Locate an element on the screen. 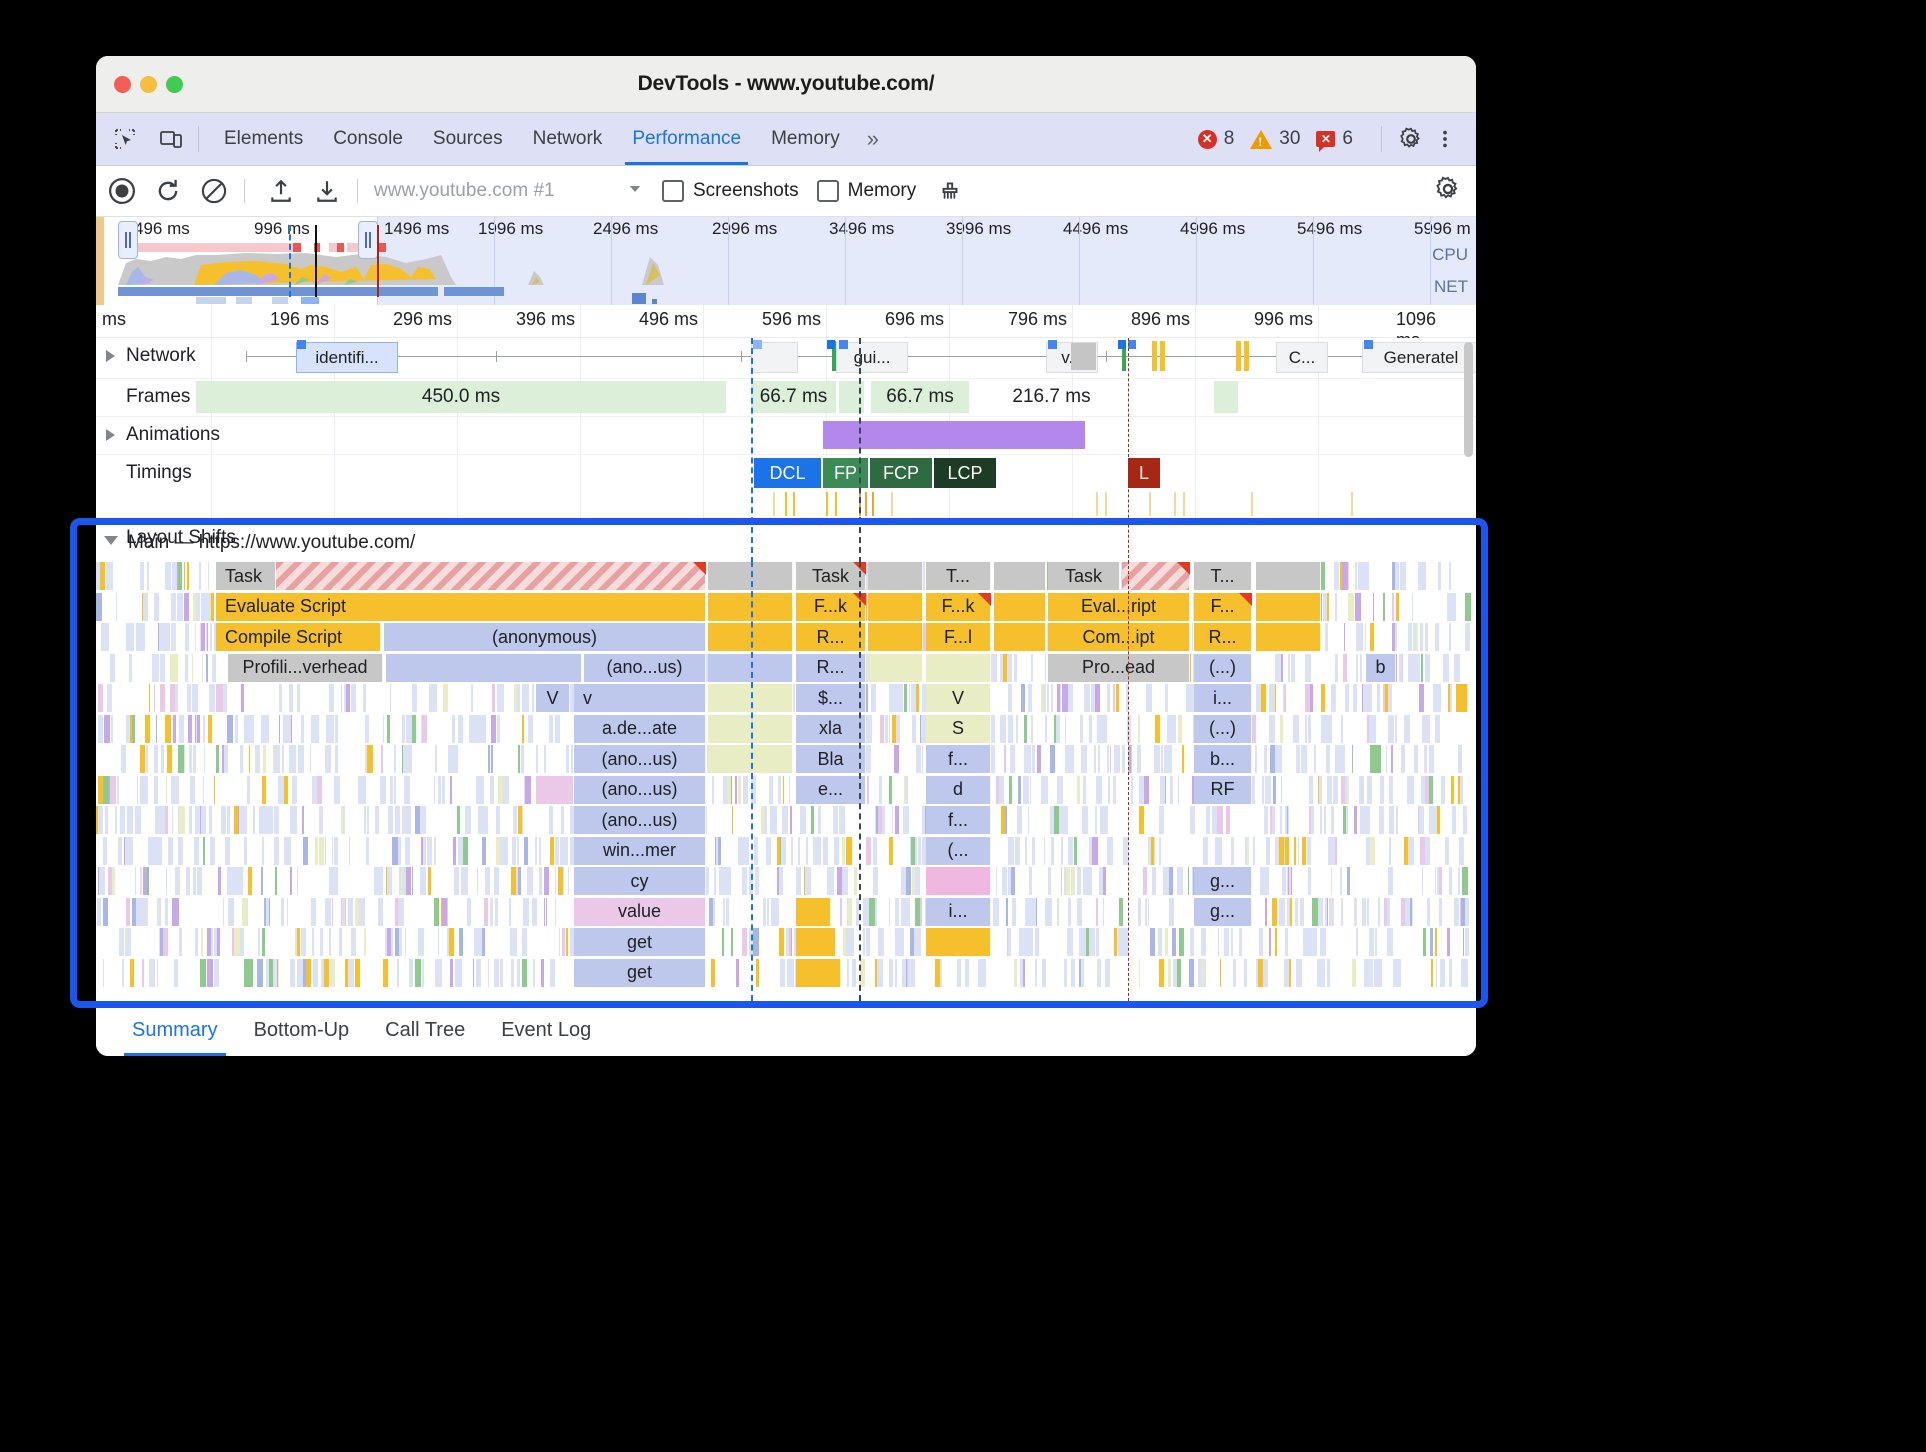  issue-count-badge: ✕ 6 is located at coordinates (1334, 140).